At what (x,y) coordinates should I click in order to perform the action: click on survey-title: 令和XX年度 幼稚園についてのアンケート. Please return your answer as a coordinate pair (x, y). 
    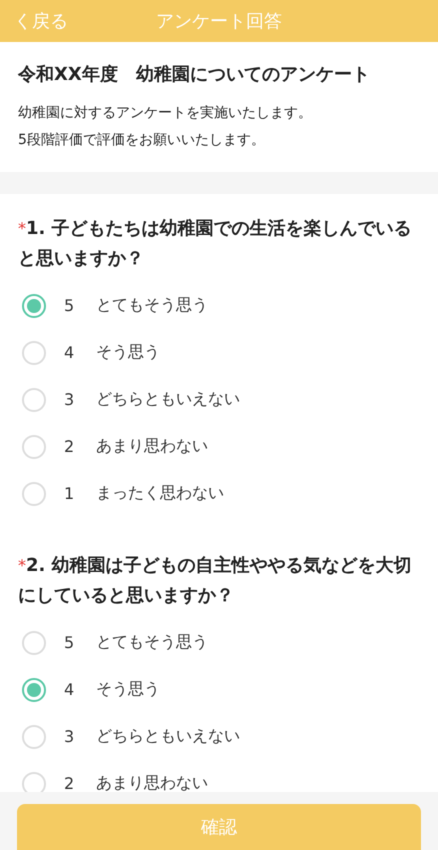
    Looking at the image, I should click on (194, 74).